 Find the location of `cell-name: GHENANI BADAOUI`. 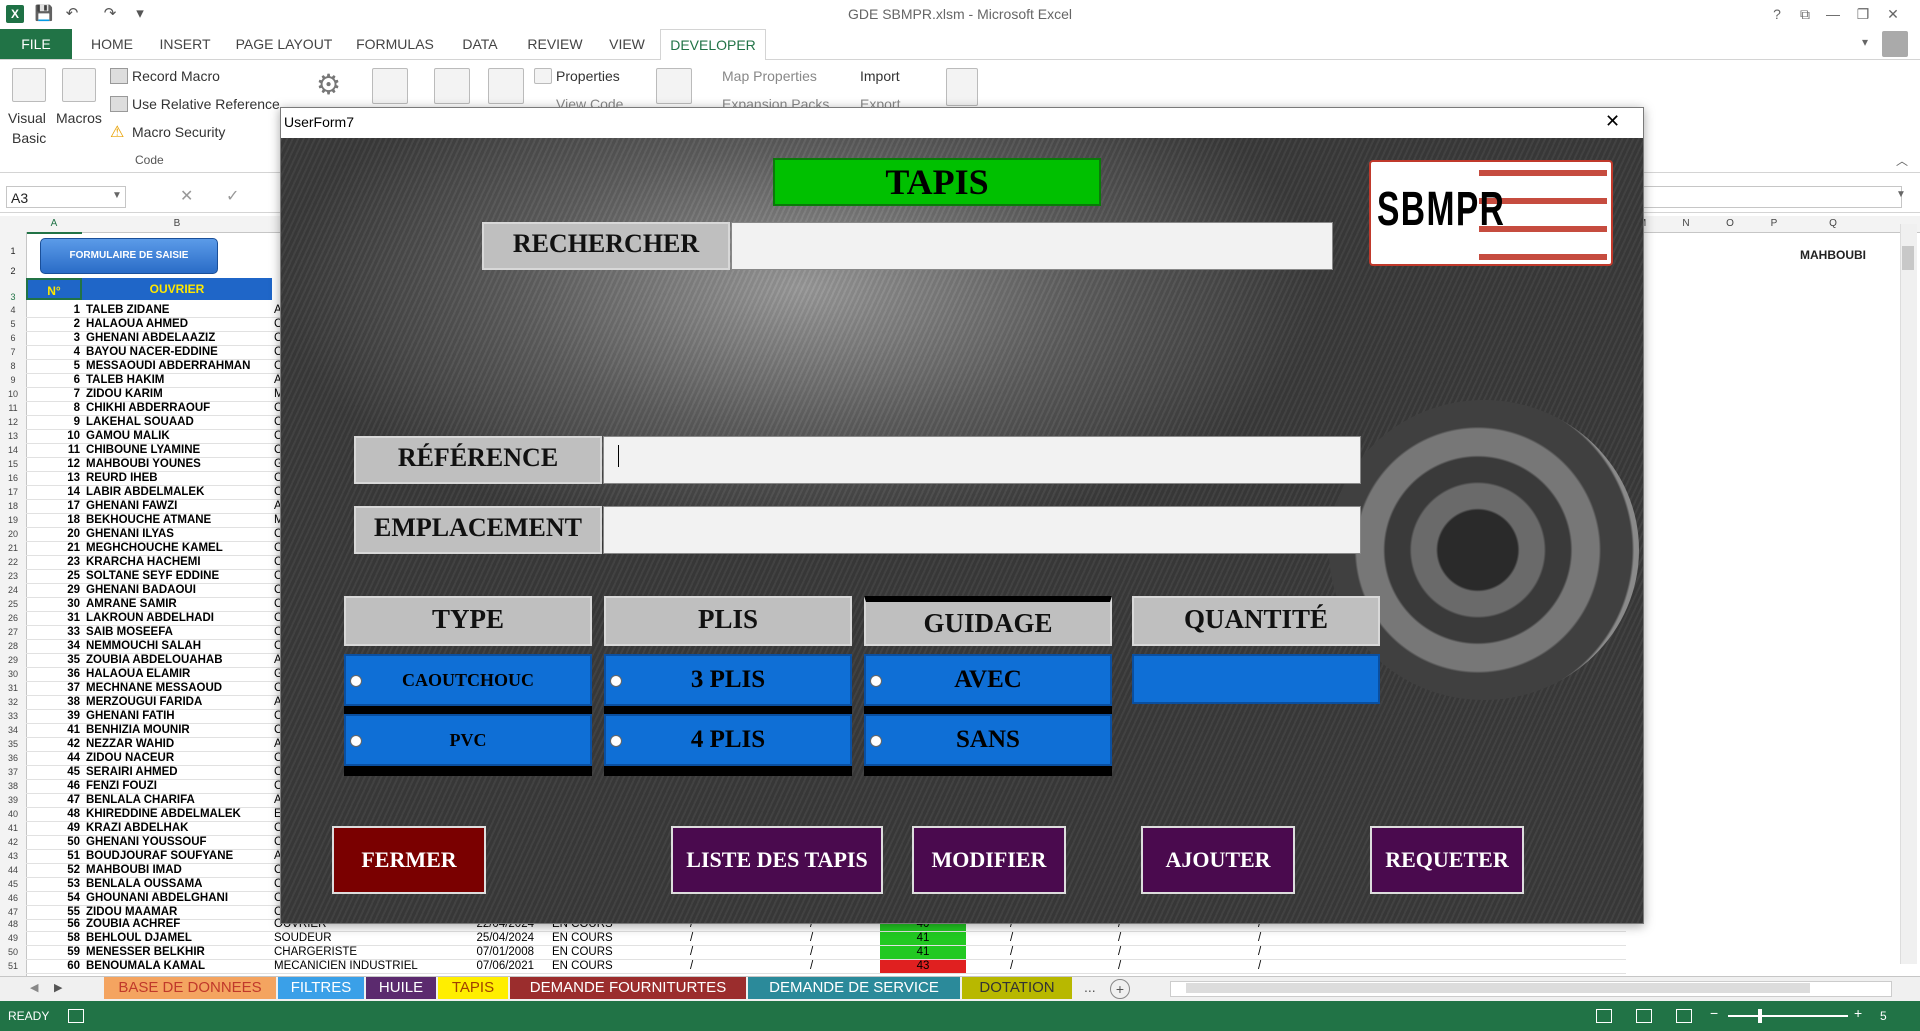

cell-name: GHENANI BADAOUI is located at coordinates (179, 590).